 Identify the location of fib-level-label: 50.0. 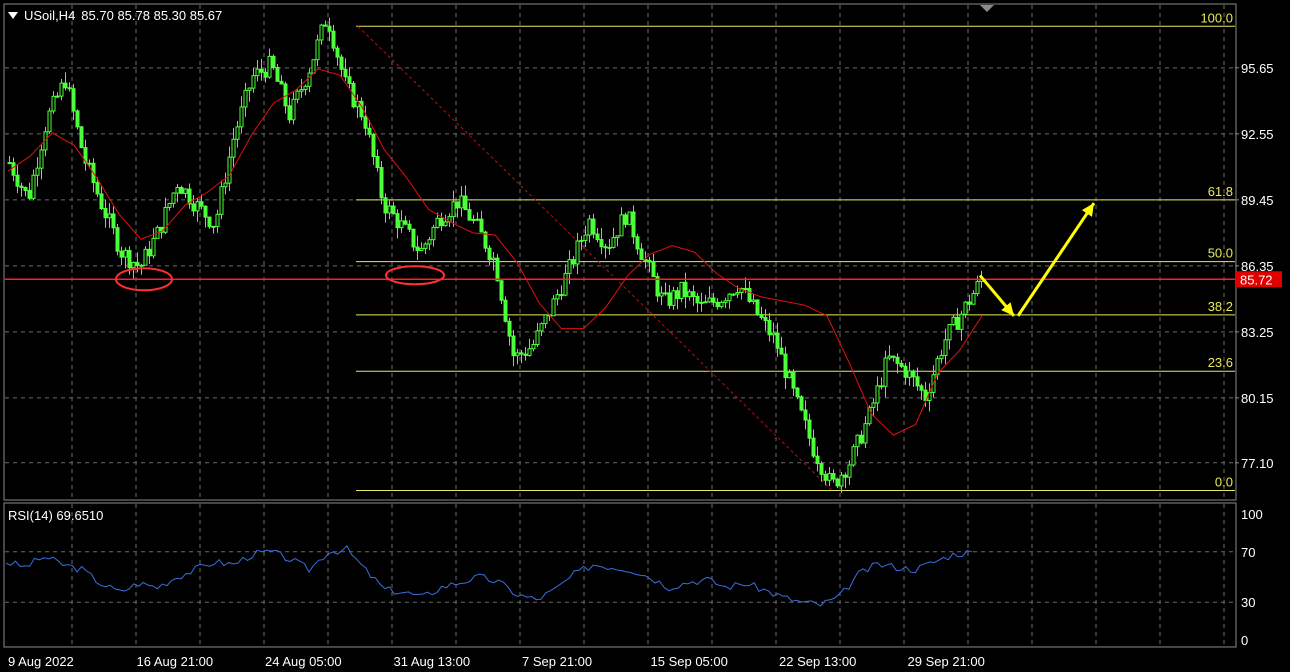
(1220, 253).